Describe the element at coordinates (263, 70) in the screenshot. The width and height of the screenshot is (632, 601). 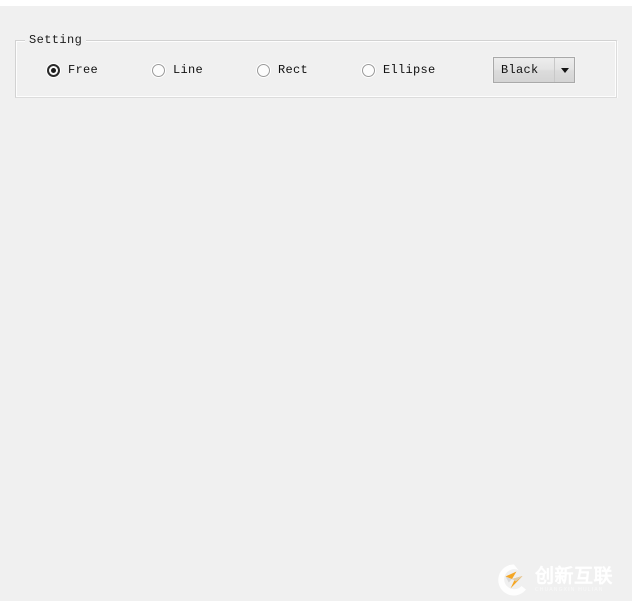
I see `radio-mark-rect` at that location.